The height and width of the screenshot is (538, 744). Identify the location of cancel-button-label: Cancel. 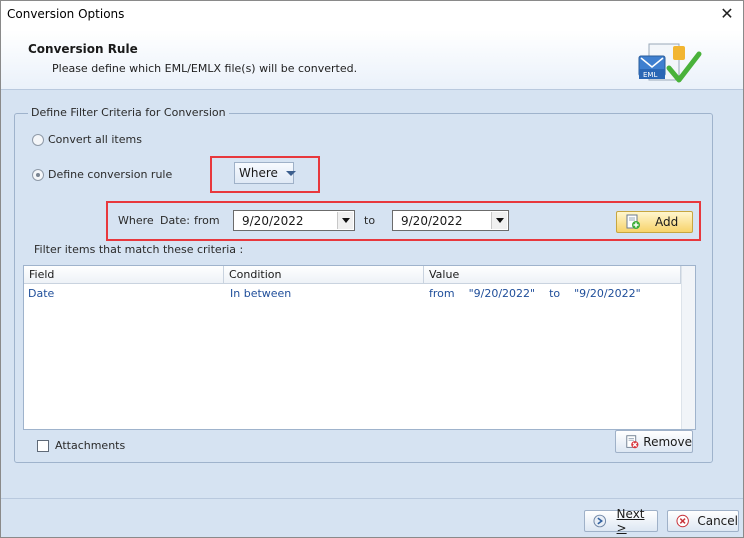
(717, 521).